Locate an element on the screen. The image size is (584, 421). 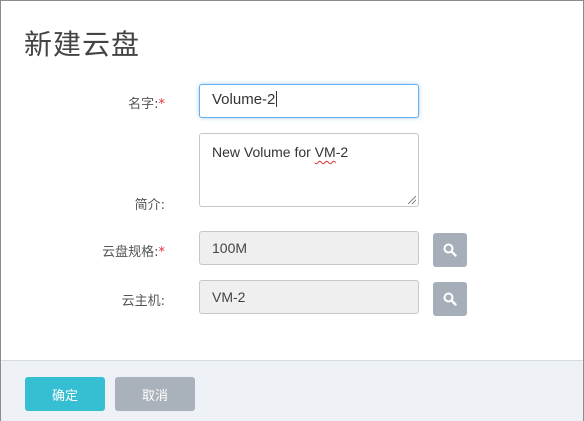
cancel-button: 取消 is located at coordinates (155, 394).